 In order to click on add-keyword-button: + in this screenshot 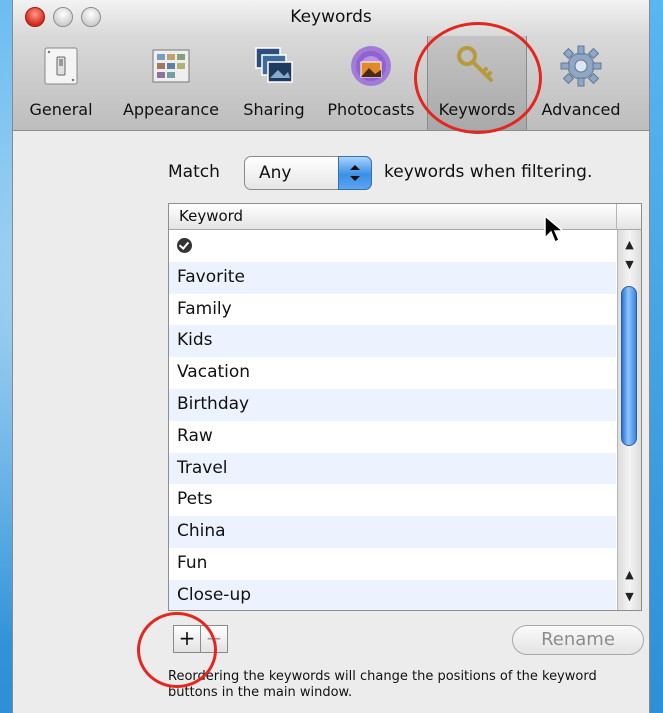, I will do `click(187, 639)`.